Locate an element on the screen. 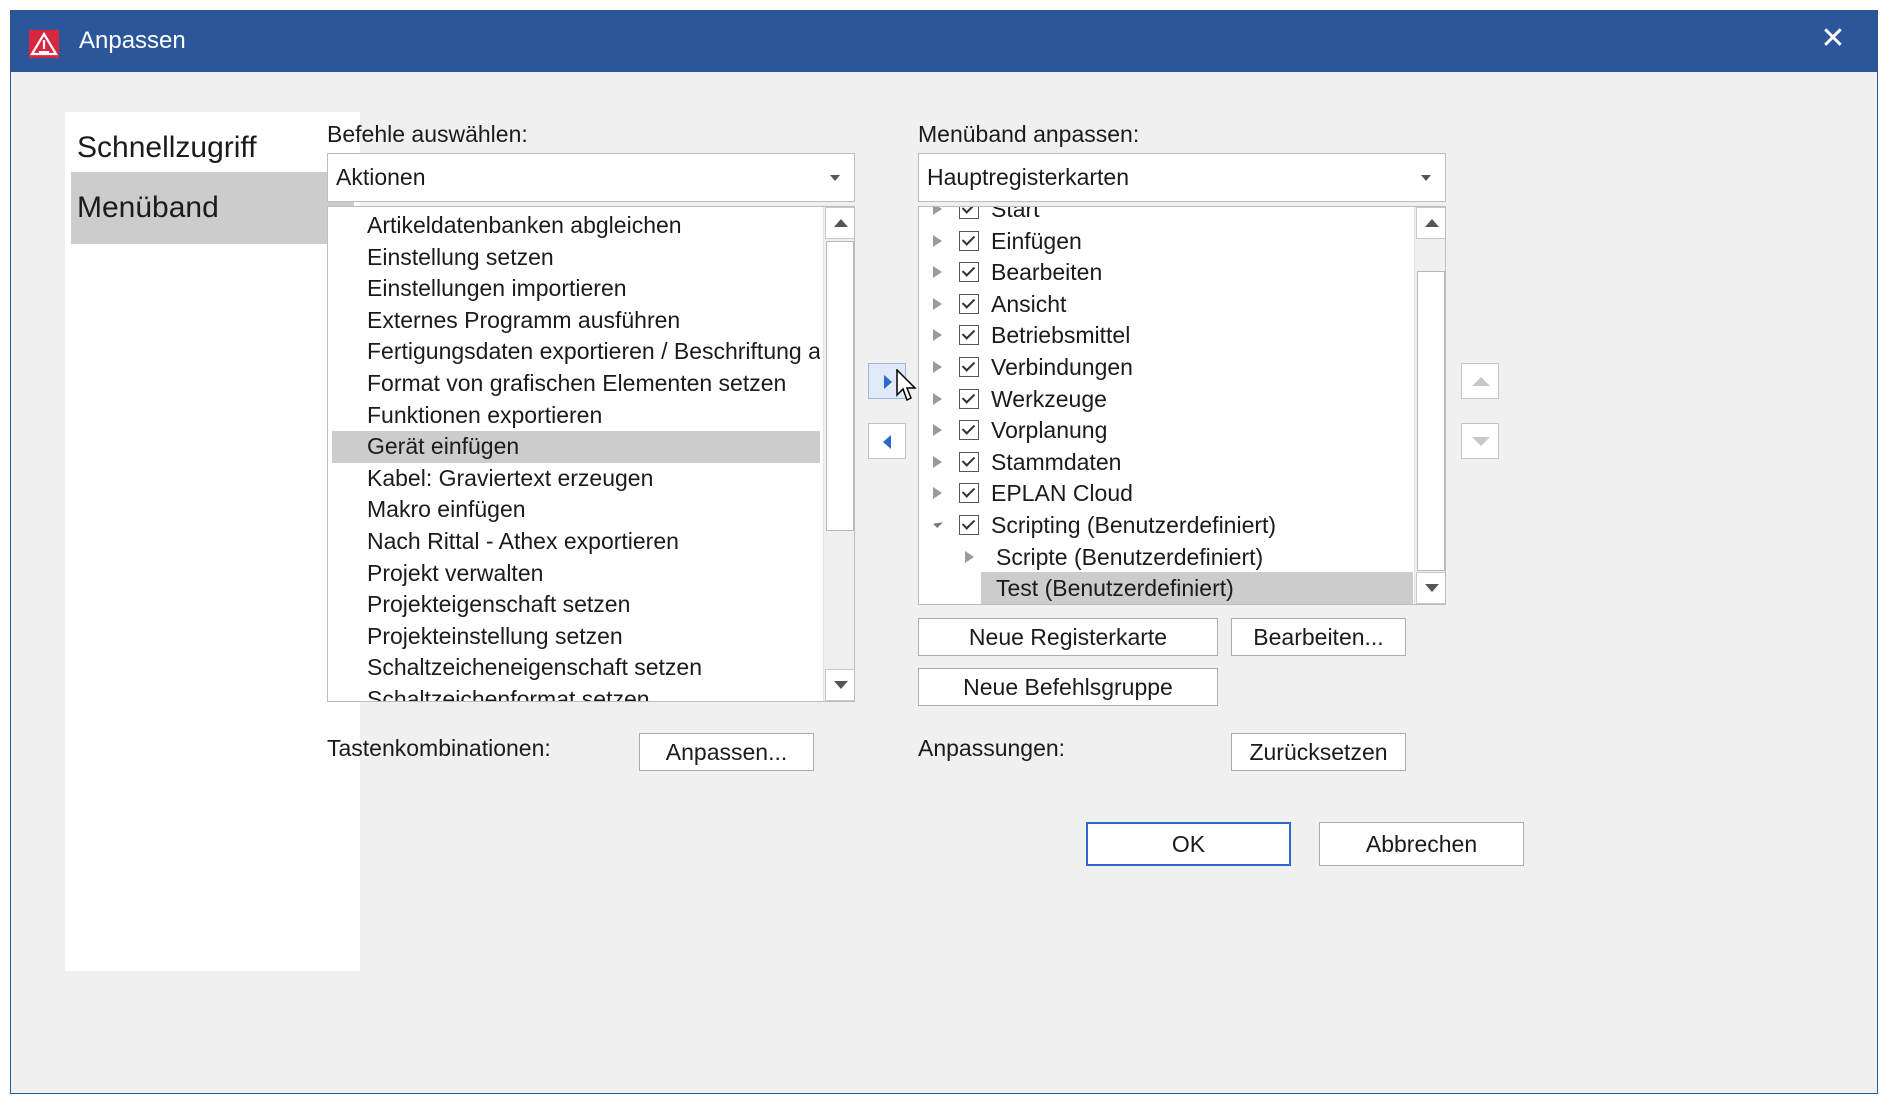  command-list-item: Projekteinstellung setzen is located at coordinates (576, 637).